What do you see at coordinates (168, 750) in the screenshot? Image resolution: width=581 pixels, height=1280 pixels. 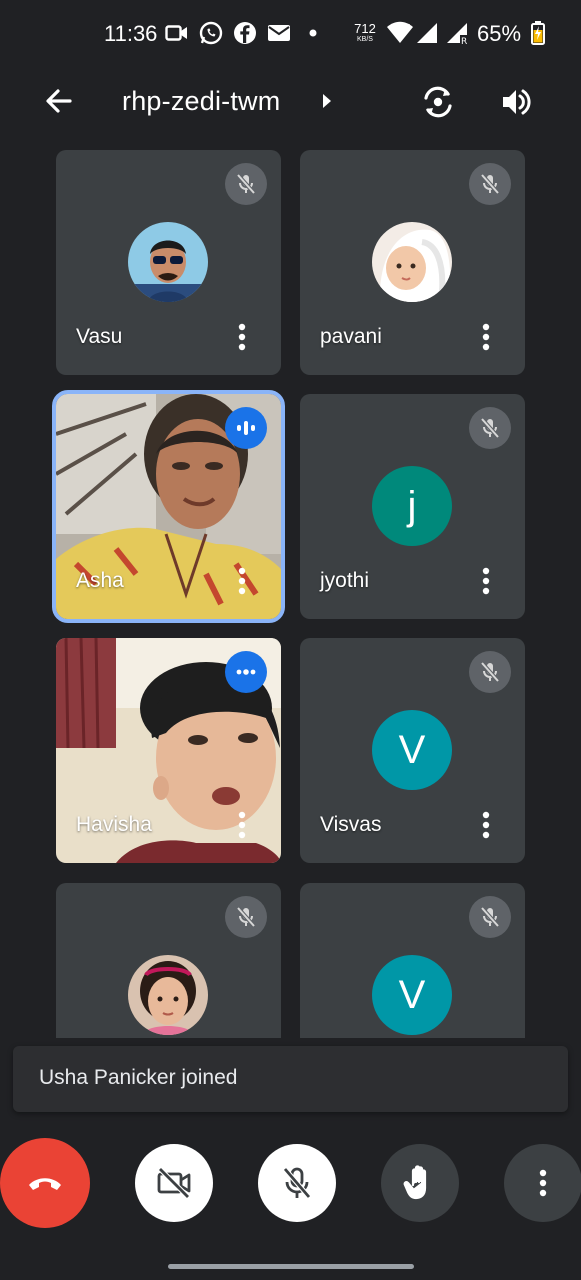 I see `participant-tile-havisha: Havisha` at bounding box center [168, 750].